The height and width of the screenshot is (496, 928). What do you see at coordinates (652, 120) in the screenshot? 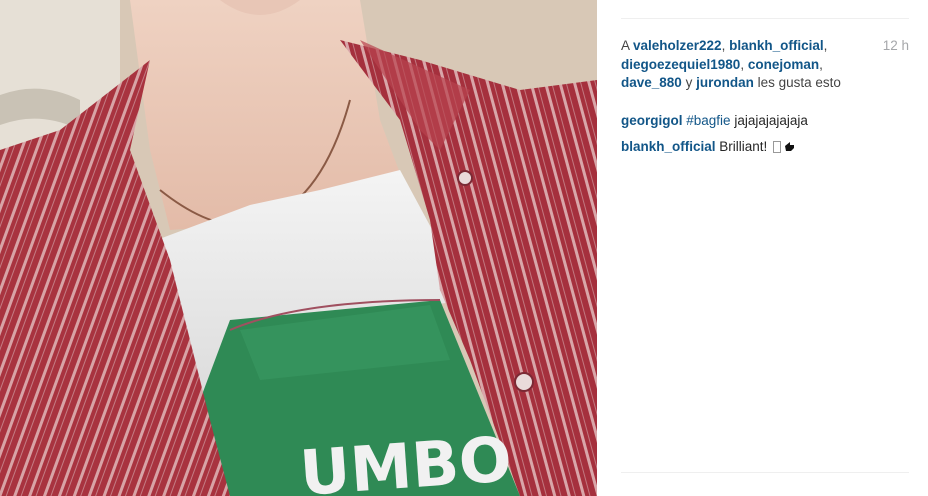
I see `comment-user-link: georgigol` at bounding box center [652, 120].